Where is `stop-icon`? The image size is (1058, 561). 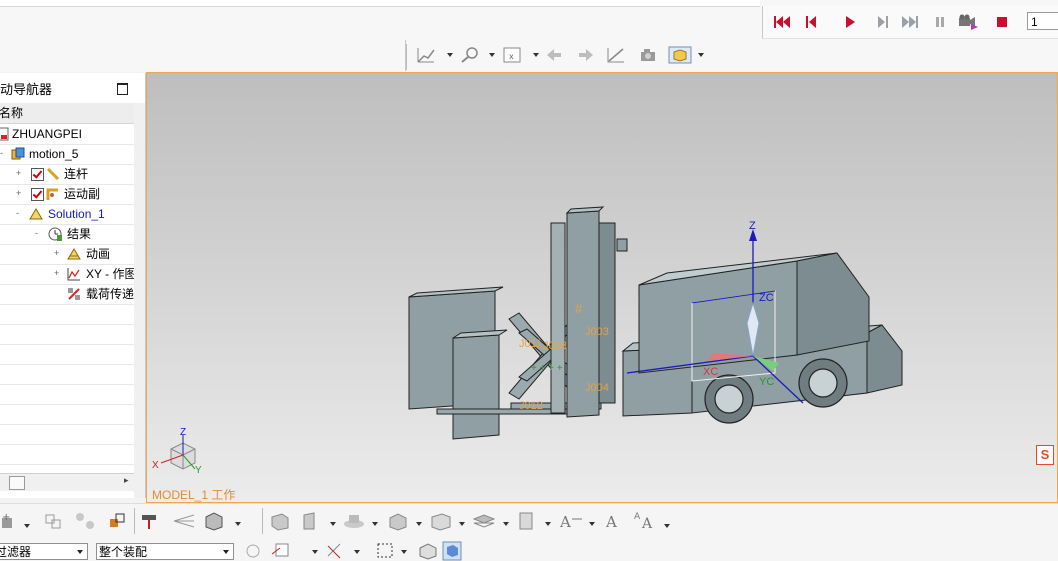 stop-icon is located at coordinates (1002, 22).